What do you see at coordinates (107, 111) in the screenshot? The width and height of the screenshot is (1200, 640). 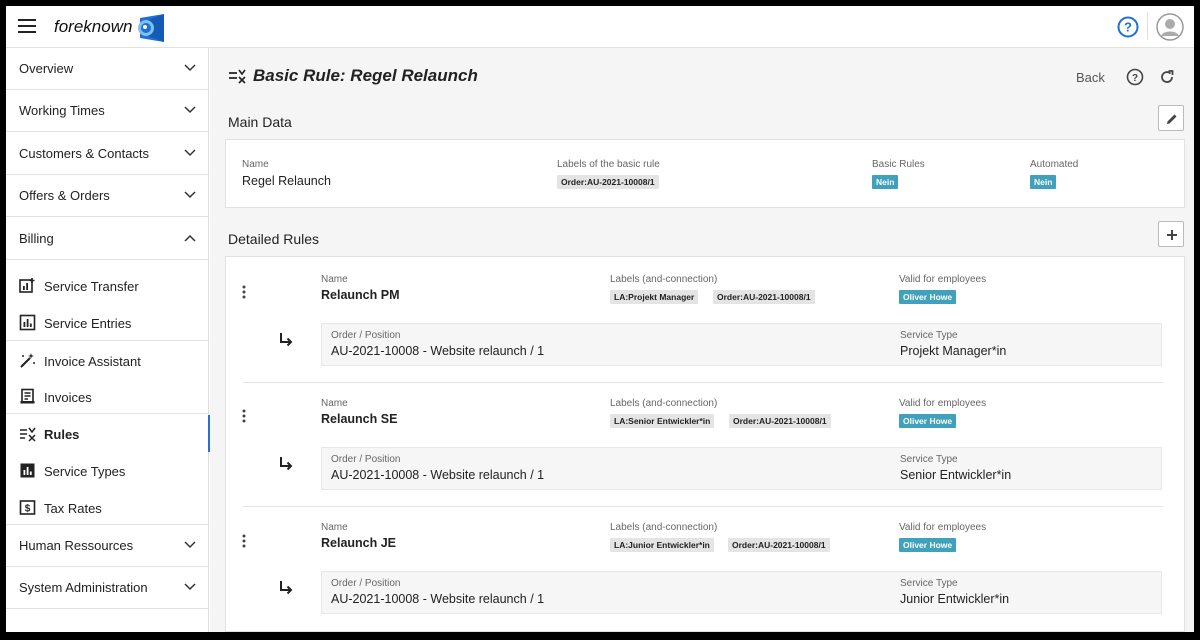 I see `sidebar-group-working-times: Working Times` at bounding box center [107, 111].